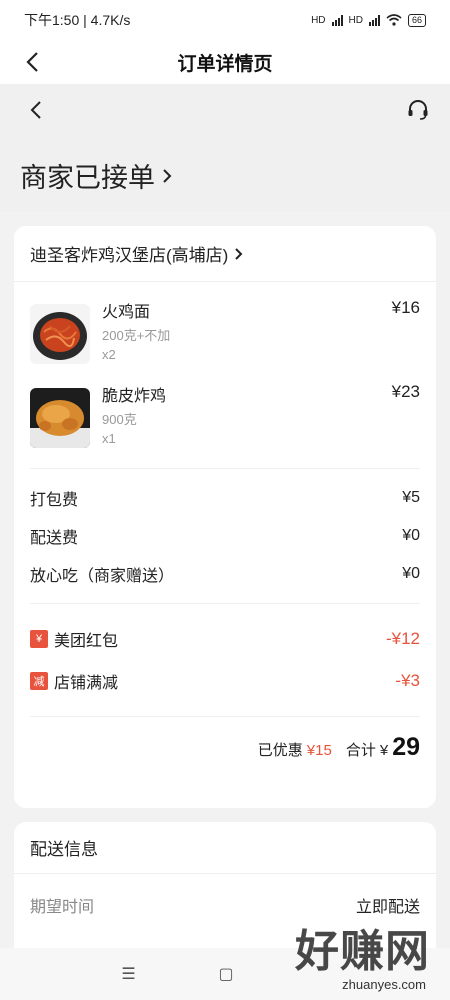  Describe the element at coordinates (77, 20) in the screenshot. I see `status-time: 下午1:50 | 4.7K/s` at that location.